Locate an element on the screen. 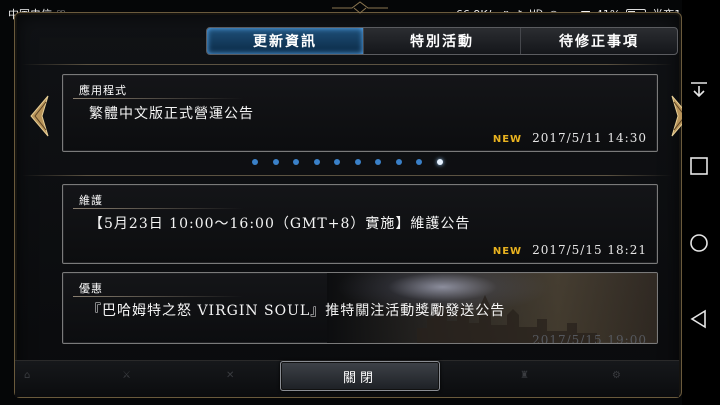 The width and height of the screenshot is (720, 405). news-category: 應用程式 is located at coordinates (103, 90).